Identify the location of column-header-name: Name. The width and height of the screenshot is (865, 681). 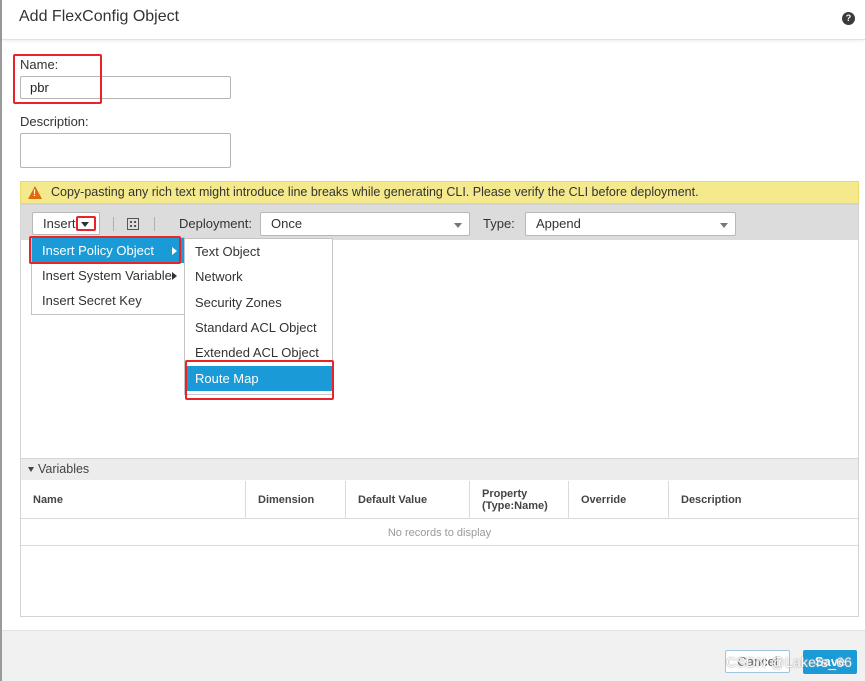
(133, 500).